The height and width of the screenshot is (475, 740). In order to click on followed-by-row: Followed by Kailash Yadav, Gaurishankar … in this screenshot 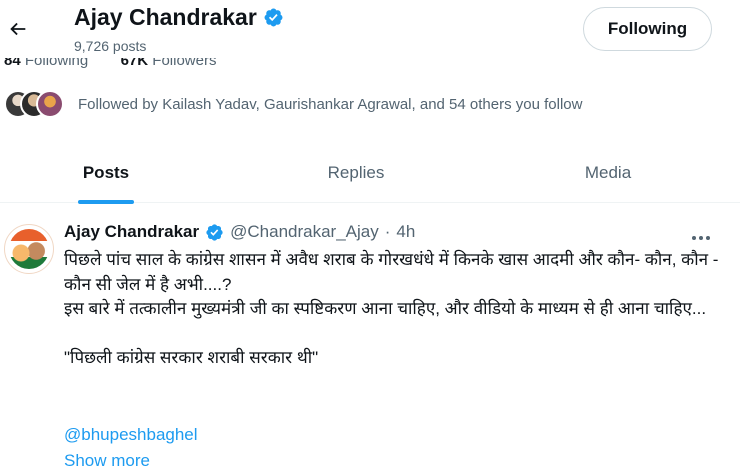, I will do `click(291, 104)`.